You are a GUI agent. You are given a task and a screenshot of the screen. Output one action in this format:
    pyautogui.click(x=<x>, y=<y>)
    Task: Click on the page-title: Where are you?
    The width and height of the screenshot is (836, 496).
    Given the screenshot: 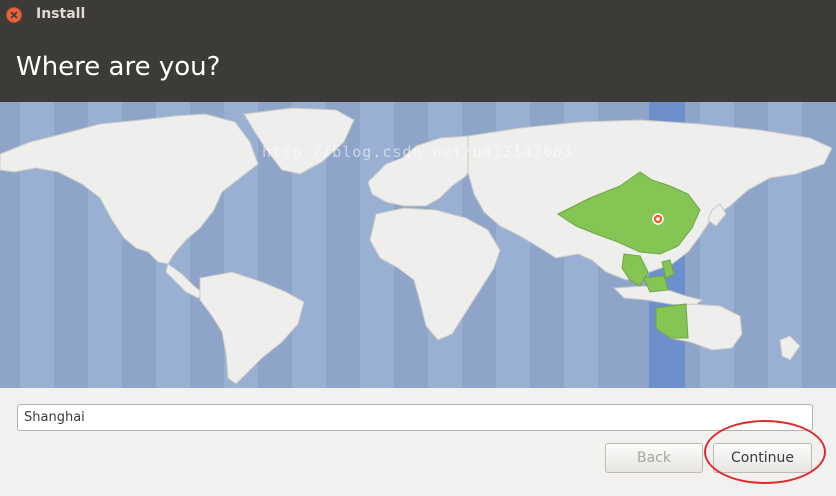 What is the action you would take?
    pyautogui.click(x=118, y=67)
    